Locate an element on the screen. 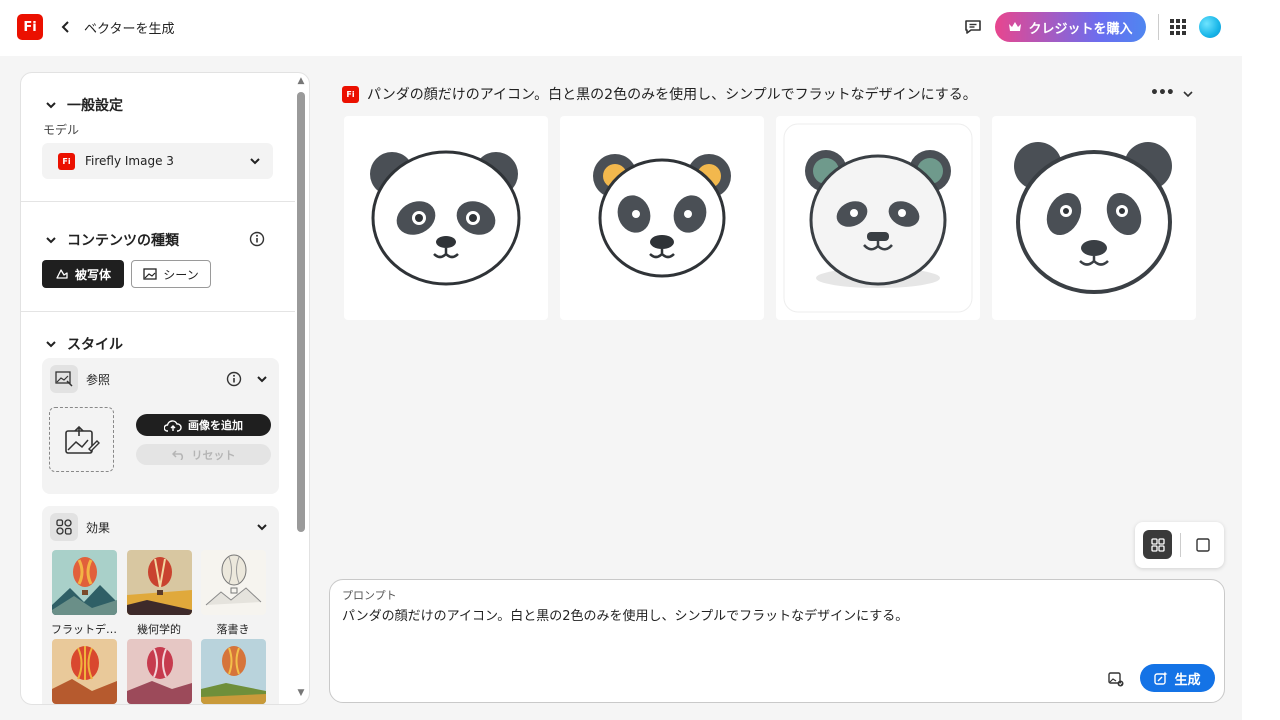 The image size is (1280, 720). view-toggle-divider is located at coordinates (1180, 545).